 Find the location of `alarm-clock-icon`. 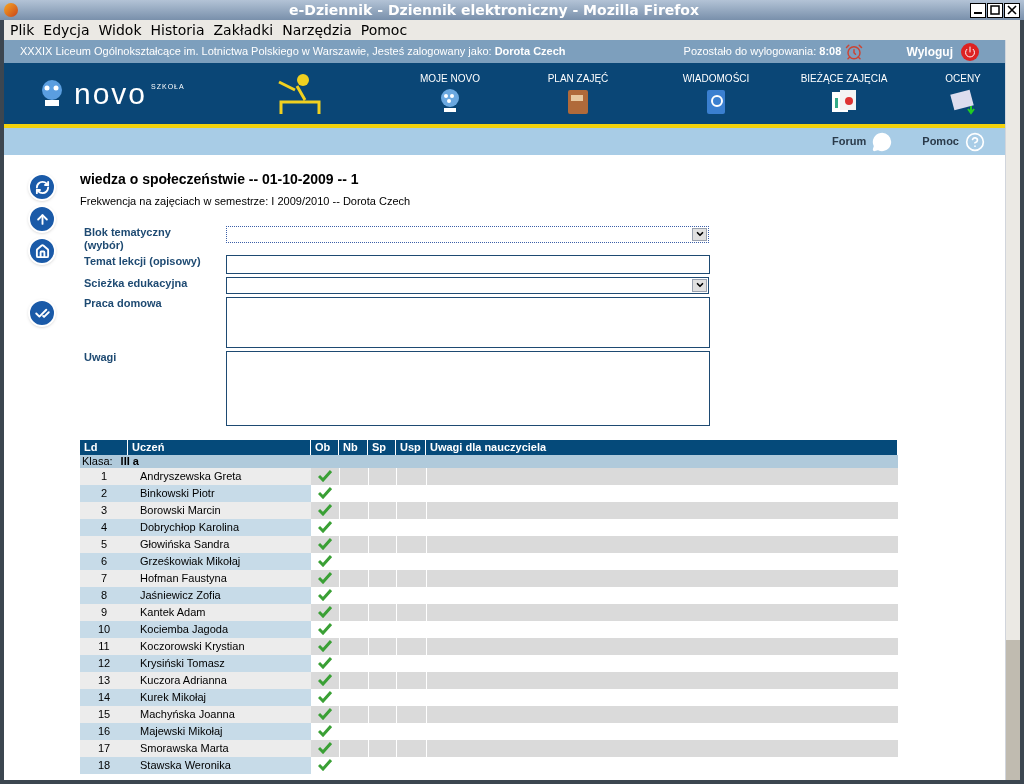

alarm-clock-icon is located at coordinates (854, 51).